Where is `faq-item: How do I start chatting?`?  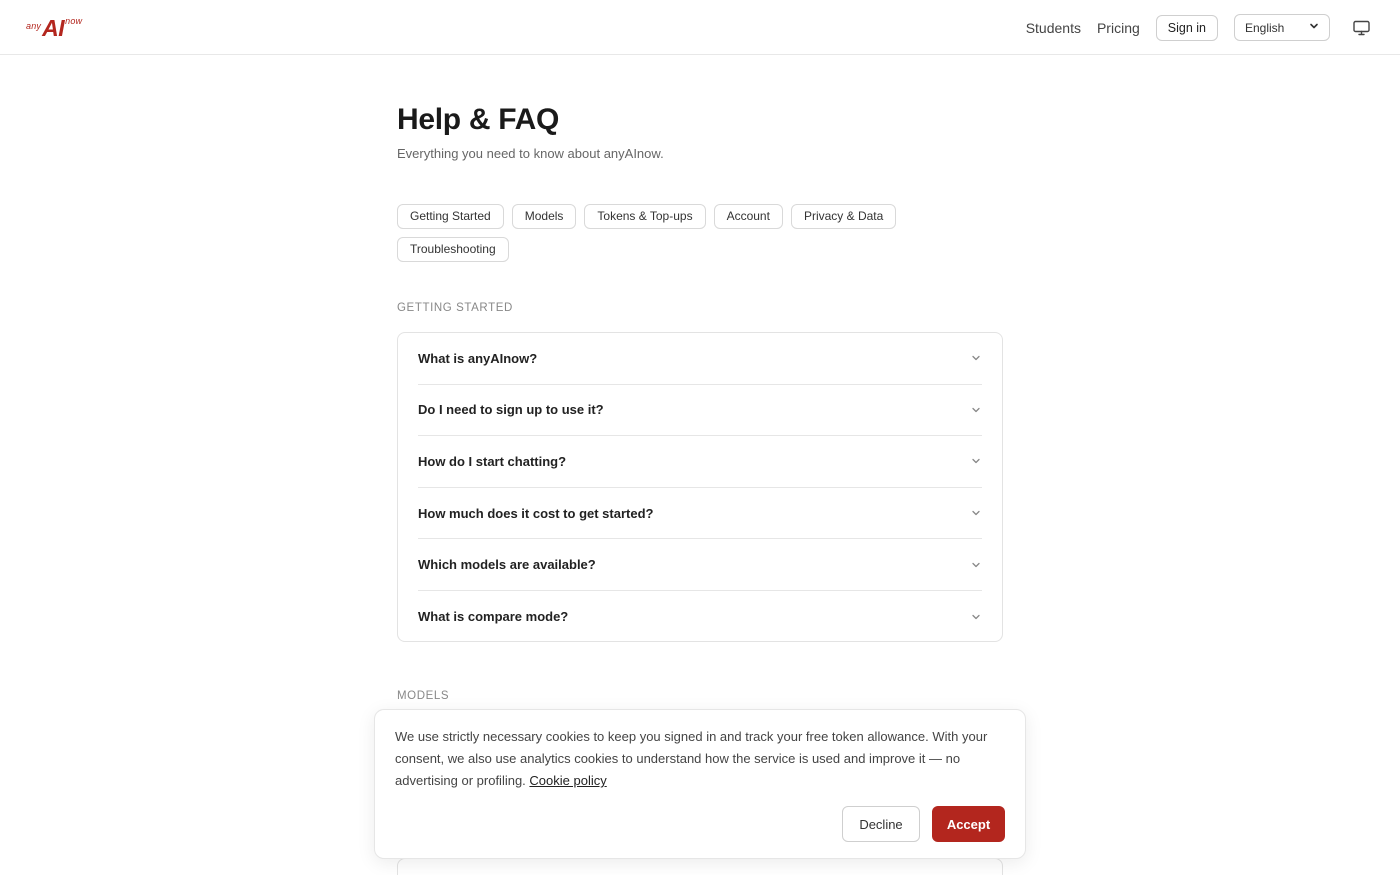 faq-item: How do I start chatting? is located at coordinates (700, 462).